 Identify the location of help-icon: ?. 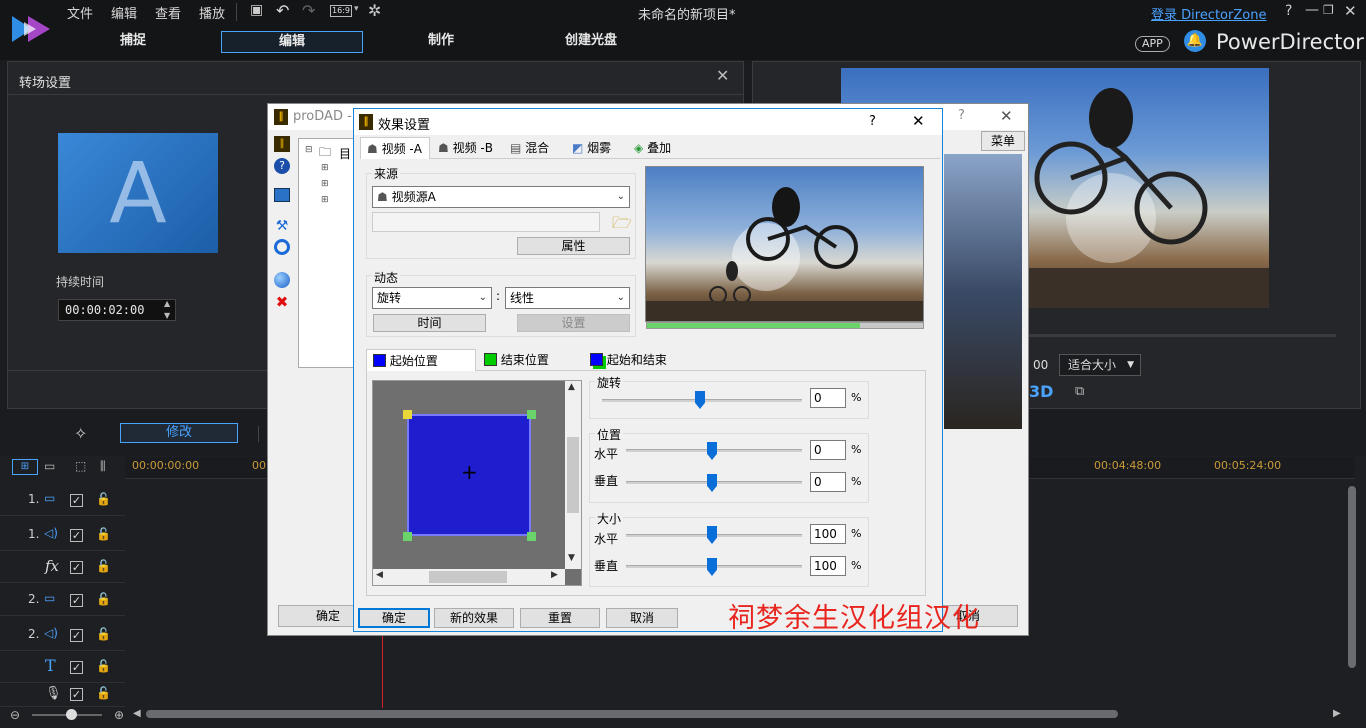
(1288, 11).